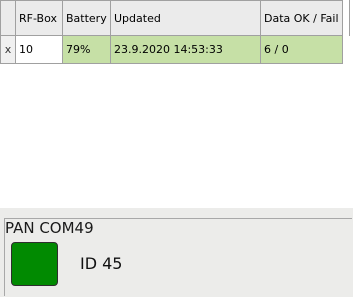  Describe the element at coordinates (86, 49) in the screenshot. I see `cell-battery: 79%` at that location.